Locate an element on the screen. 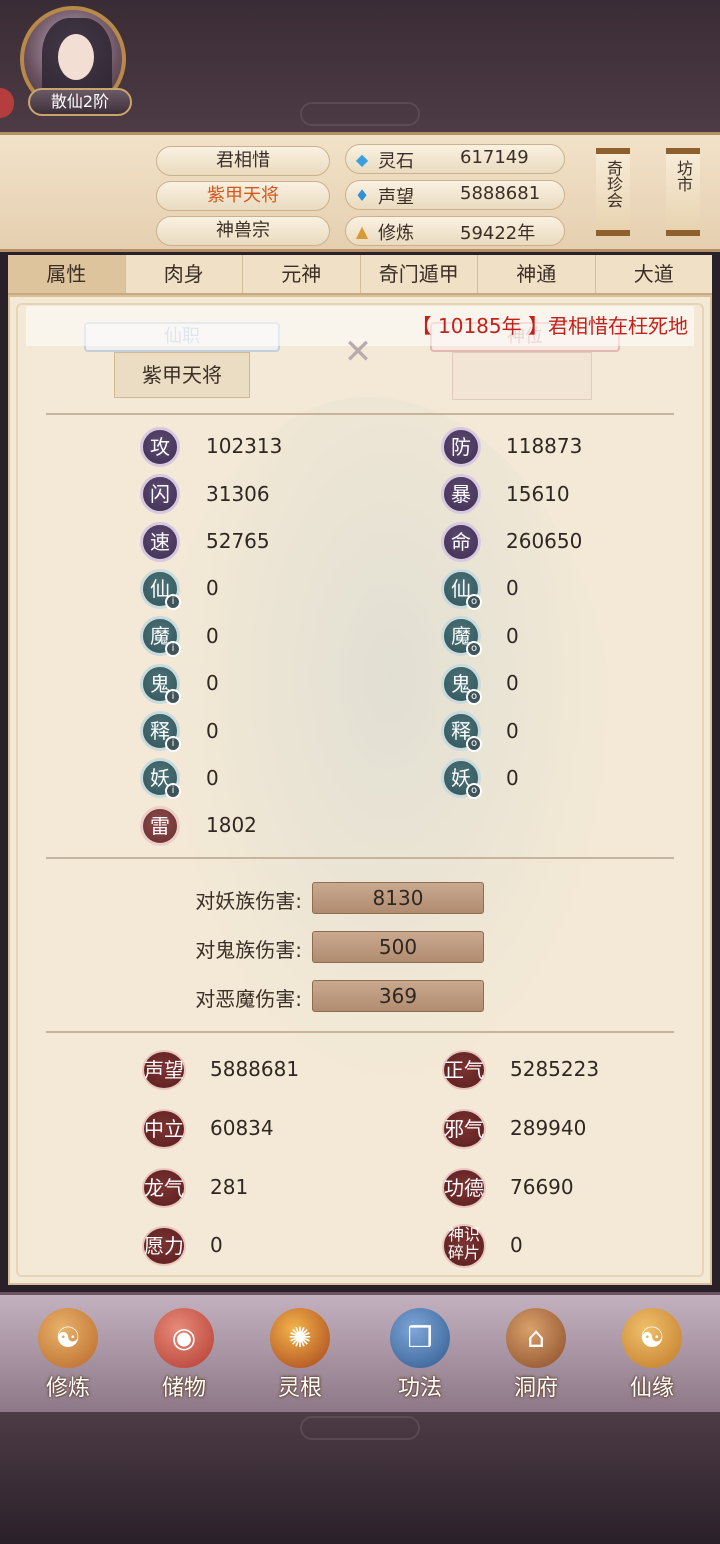  merit-value: 76690 is located at coordinates (542, 1187).